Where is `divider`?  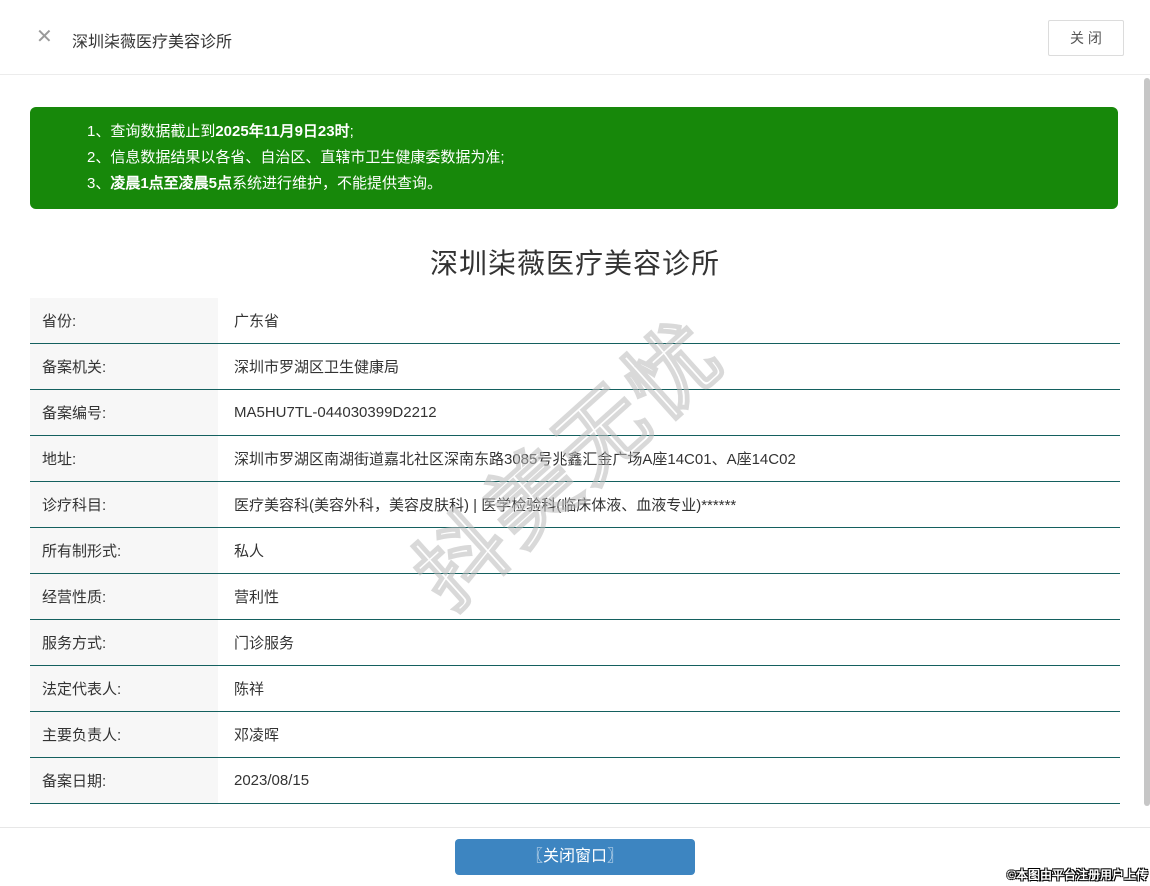
divider is located at coordinates (575, 827).